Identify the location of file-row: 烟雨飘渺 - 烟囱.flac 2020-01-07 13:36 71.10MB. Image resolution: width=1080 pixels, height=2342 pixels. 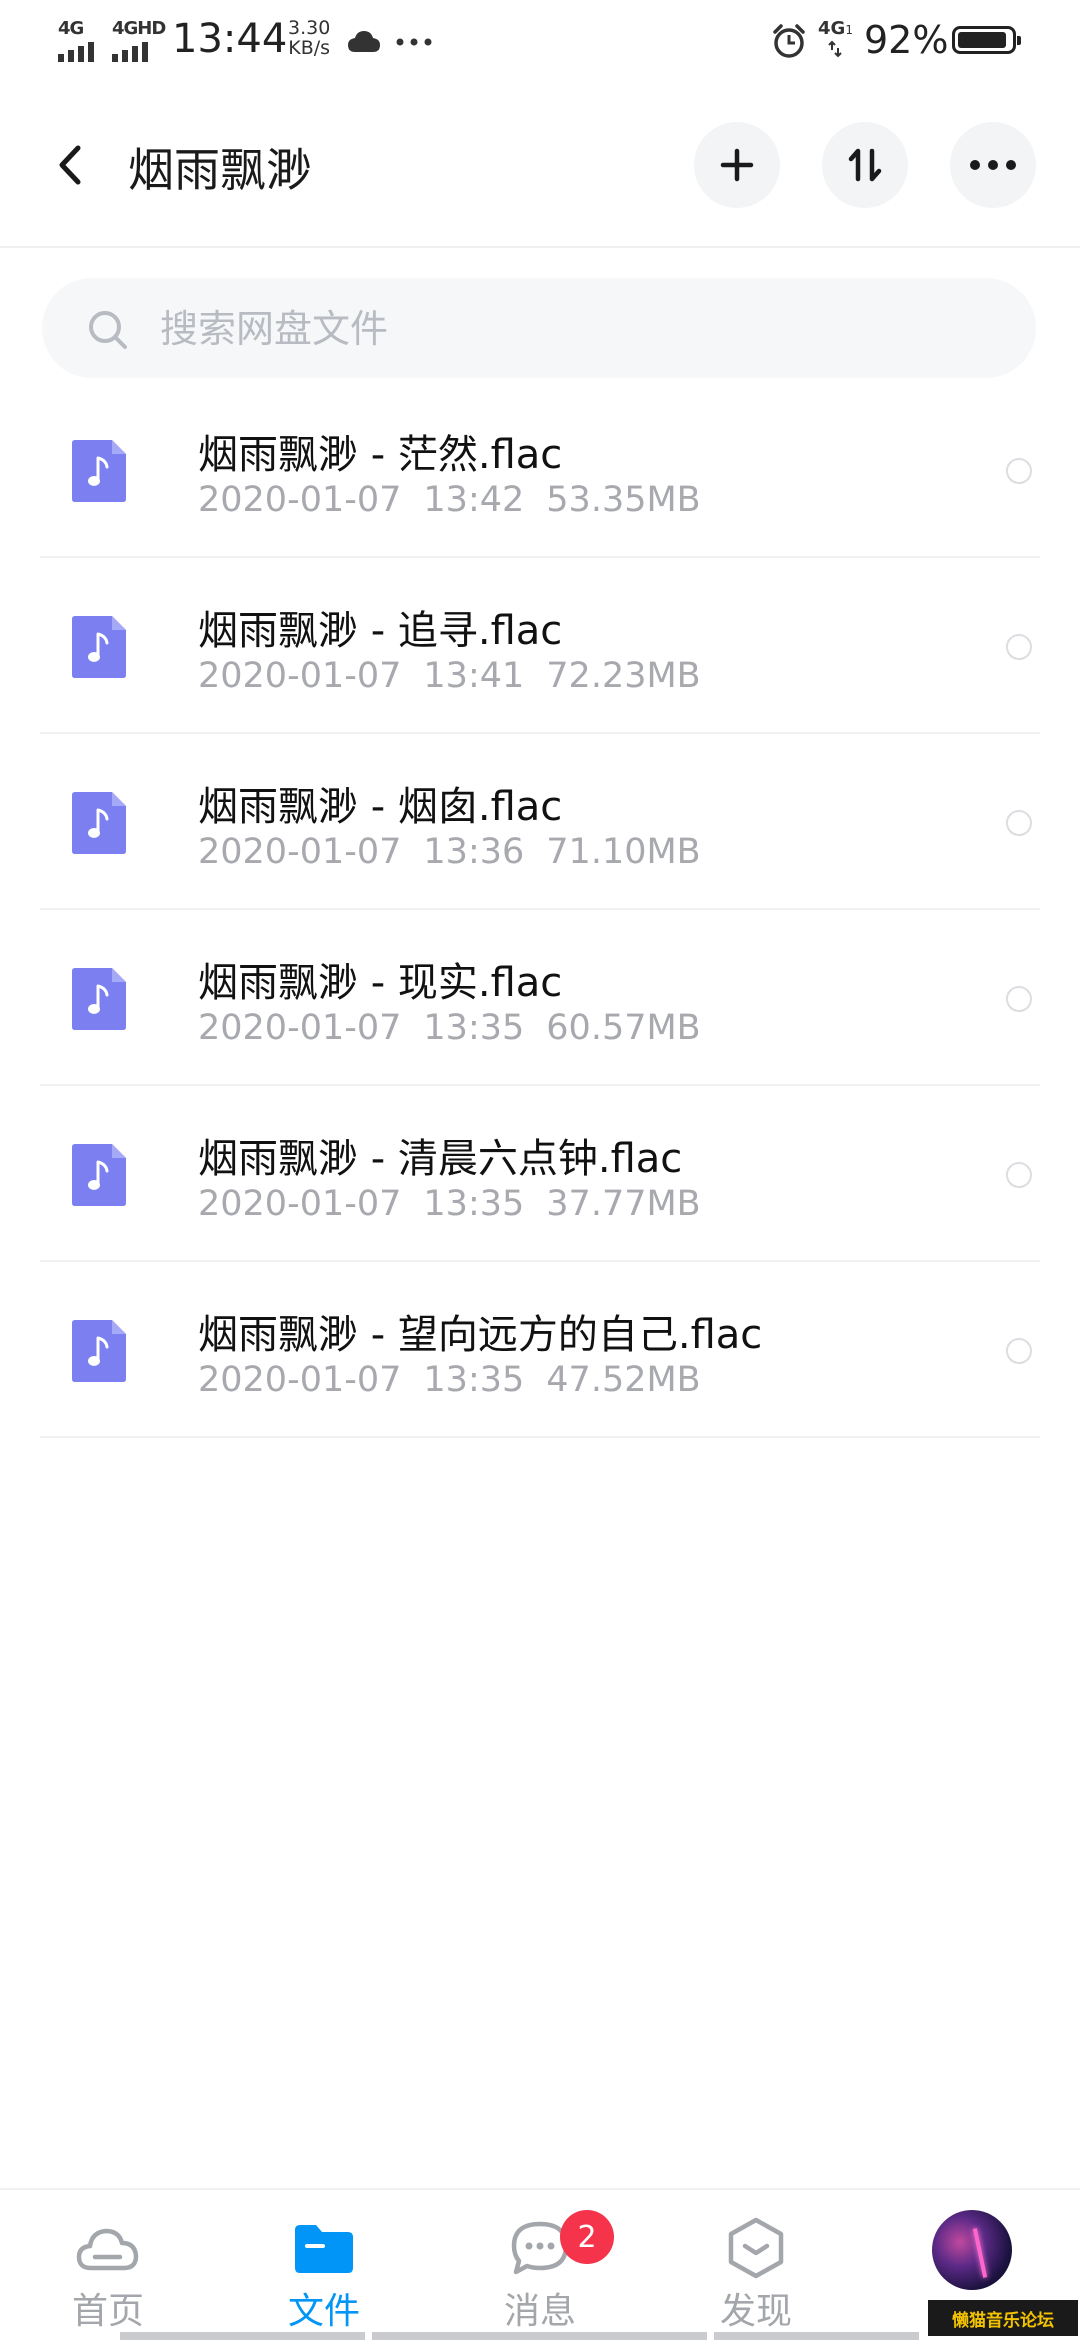
(540, 822).